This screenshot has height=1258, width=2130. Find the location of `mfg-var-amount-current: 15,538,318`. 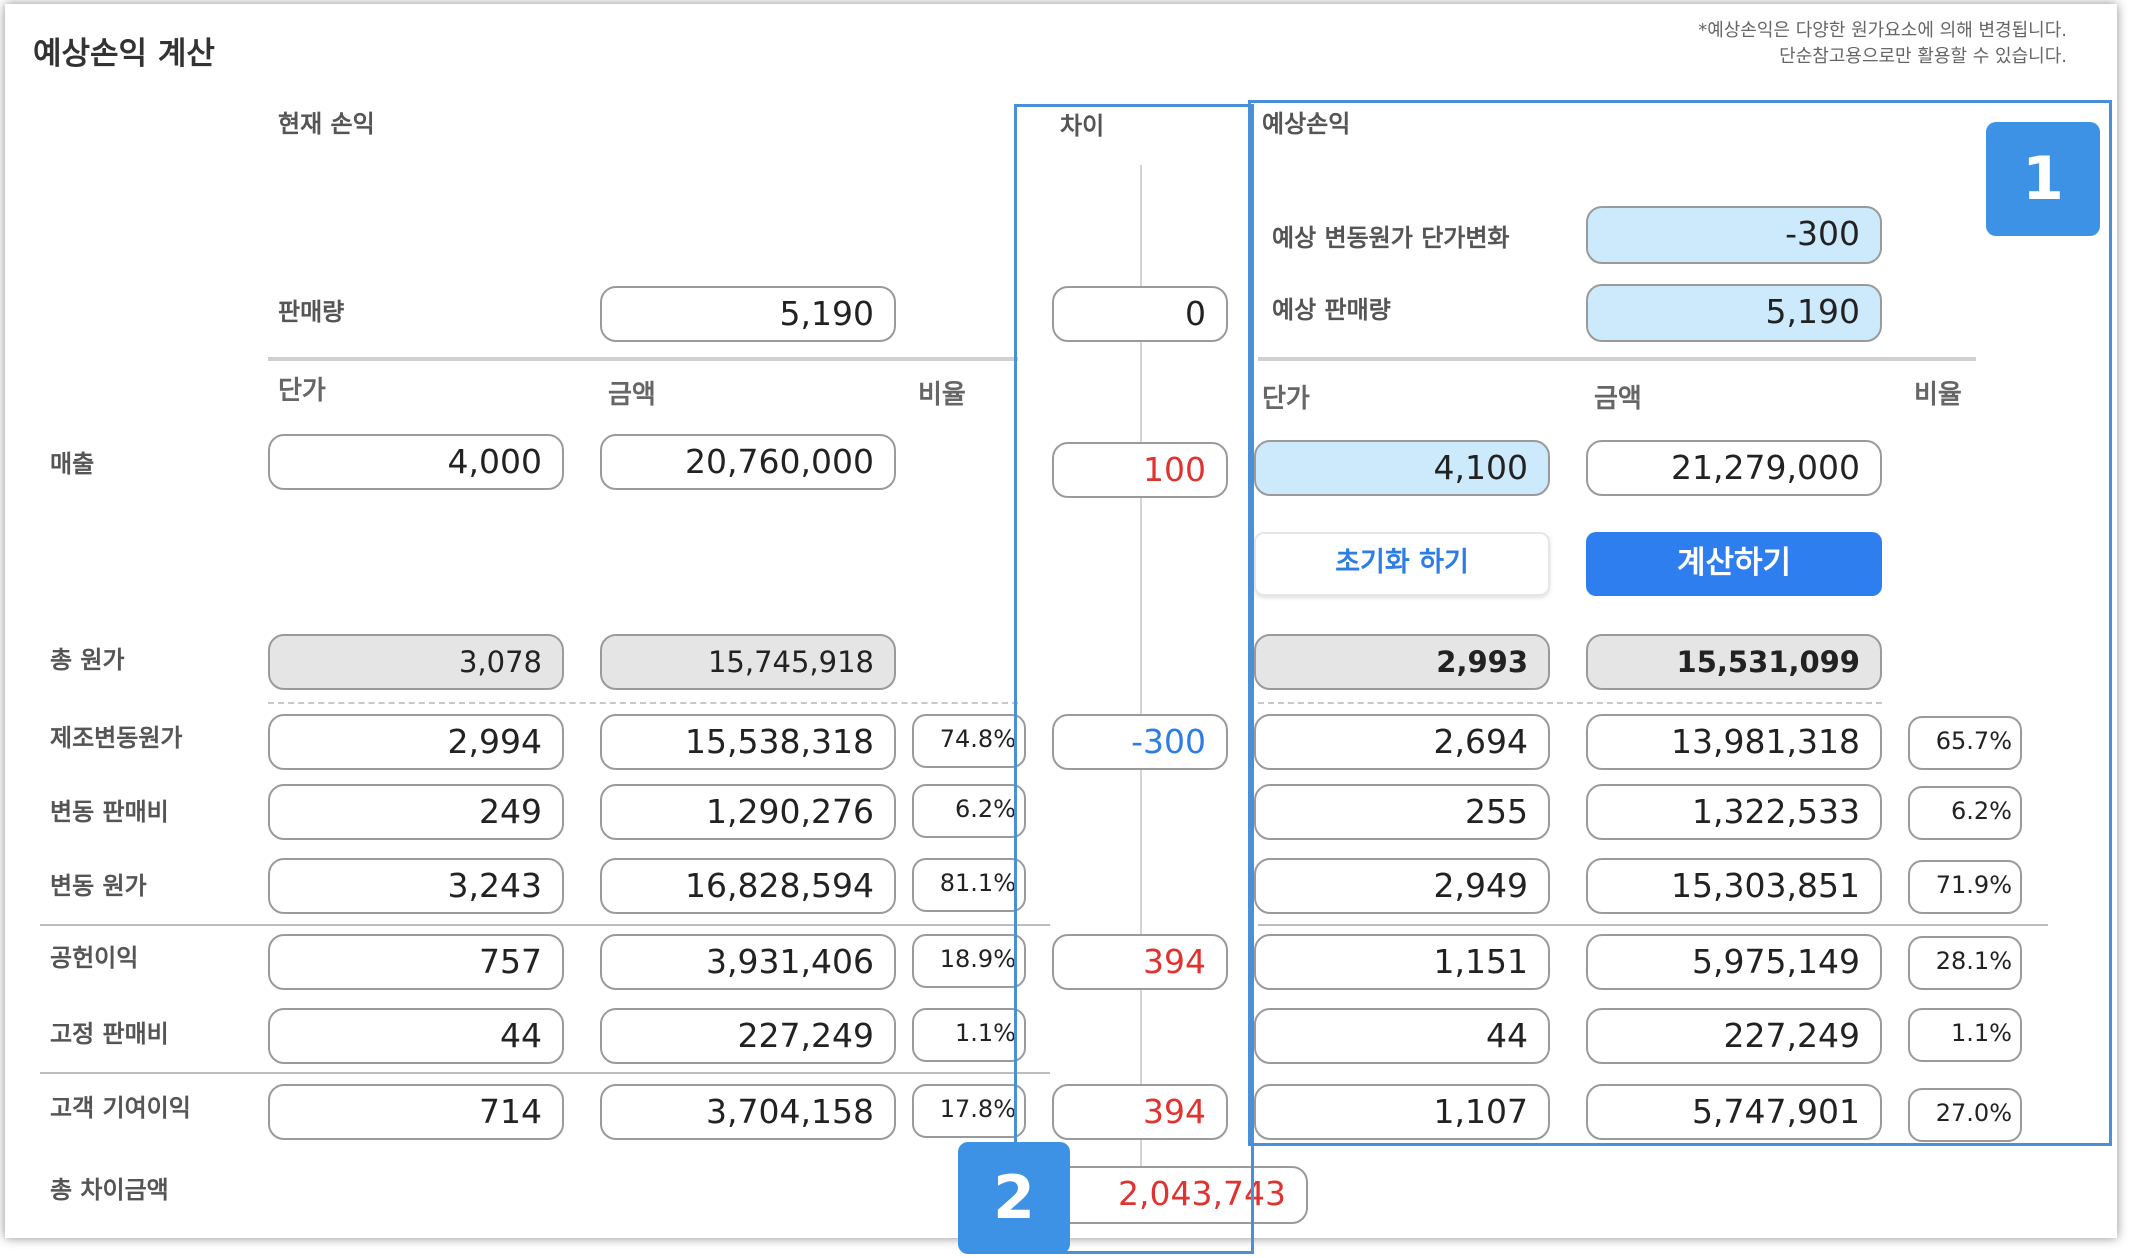

mfg-var-amount-current: 15,538,318 is located at coordinates (748, 742).